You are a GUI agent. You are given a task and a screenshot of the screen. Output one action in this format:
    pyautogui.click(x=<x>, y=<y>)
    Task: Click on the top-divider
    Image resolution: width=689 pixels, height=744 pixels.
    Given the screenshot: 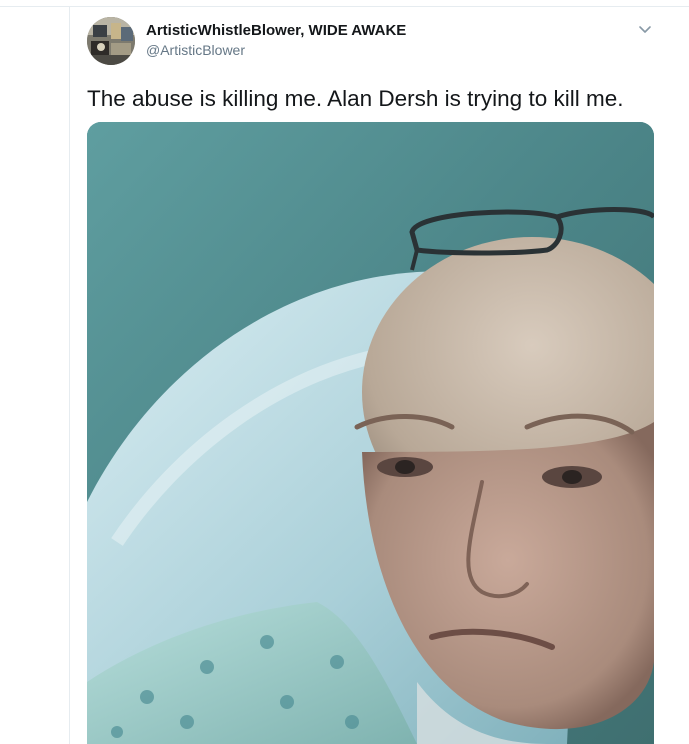 What is the action you would take?
    pyautogui.click(x=344, y=3)
    